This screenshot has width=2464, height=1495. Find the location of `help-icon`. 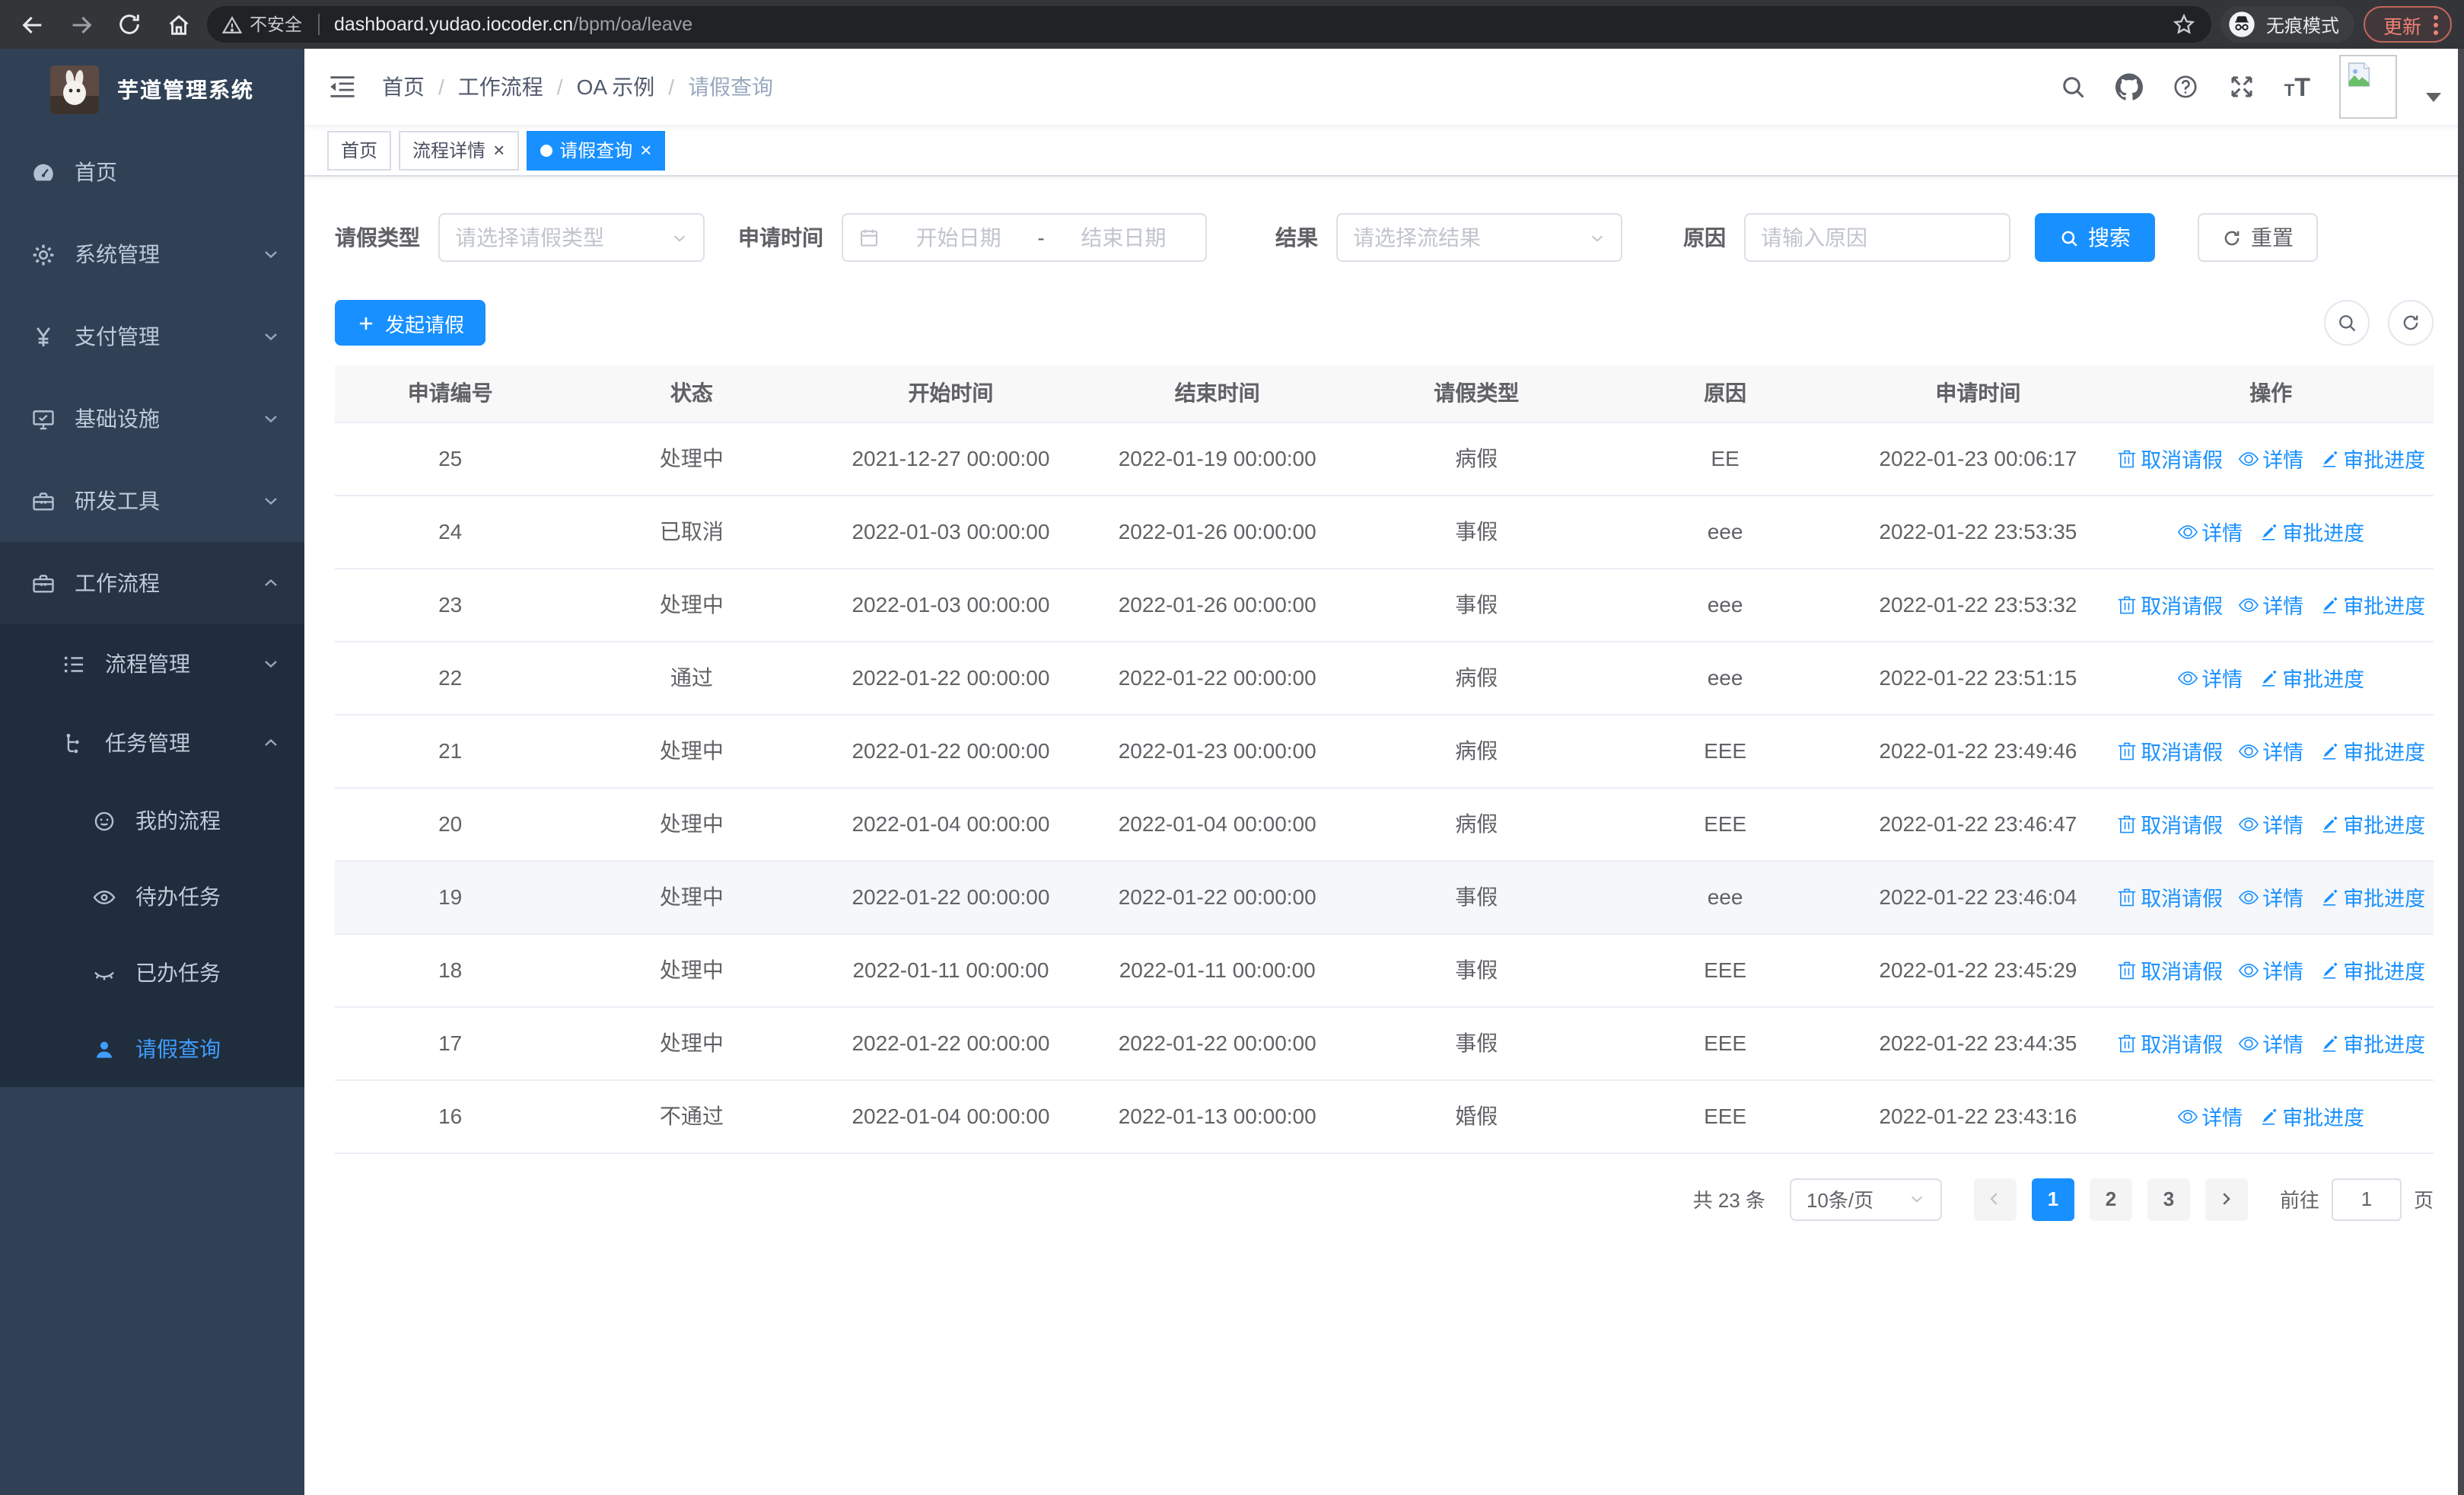

help-icon is located at coordinates (2185, 87).